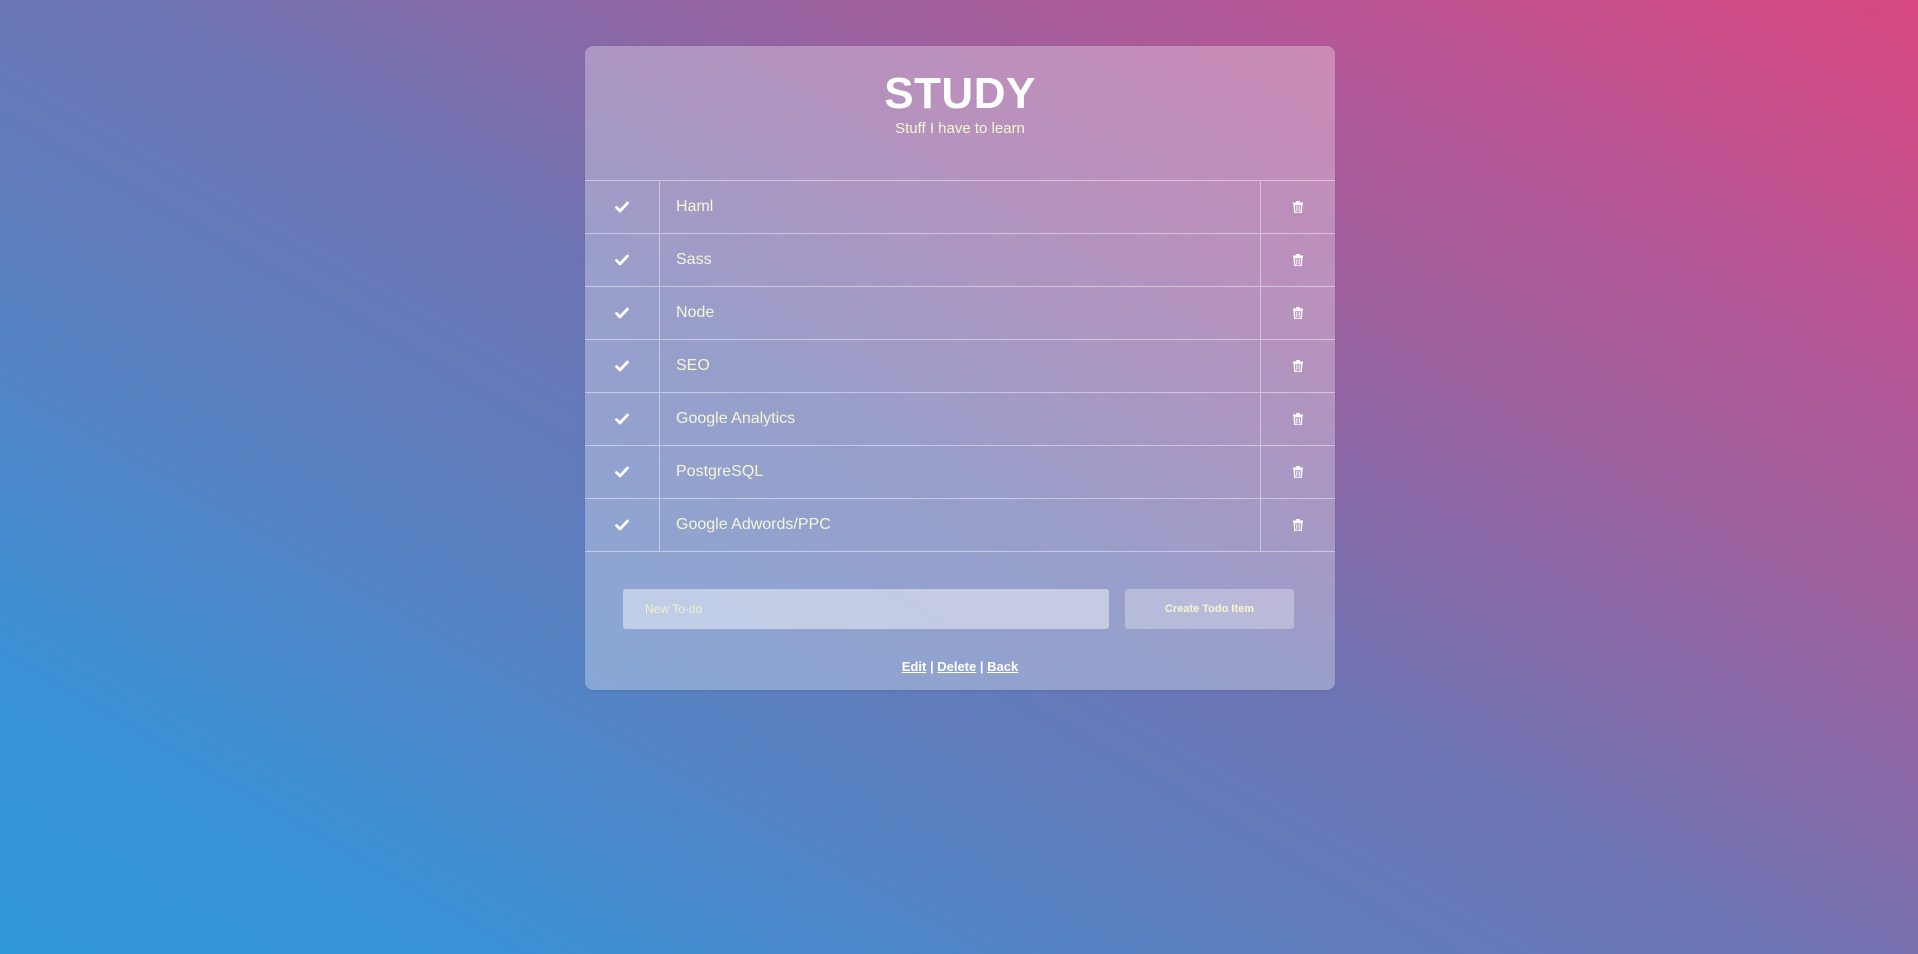  What do you see at coordinates (736, 418) in the screenshot?
I see `todo-item-text: Google Analytics` at bounding box center [736, 418].